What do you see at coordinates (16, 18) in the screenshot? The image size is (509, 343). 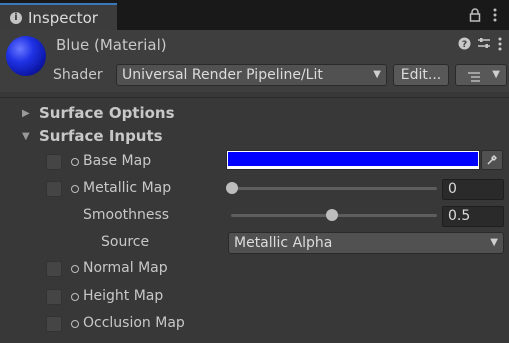 I see `info-icon: i` at bounding box center [16, 18].